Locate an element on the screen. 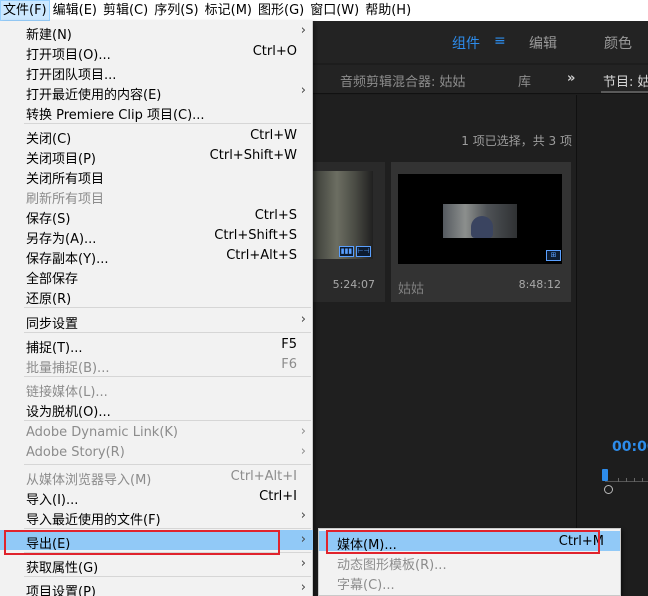  menu-item-project-settings: 项目设置(P) › is located at coordinates (156, 587).